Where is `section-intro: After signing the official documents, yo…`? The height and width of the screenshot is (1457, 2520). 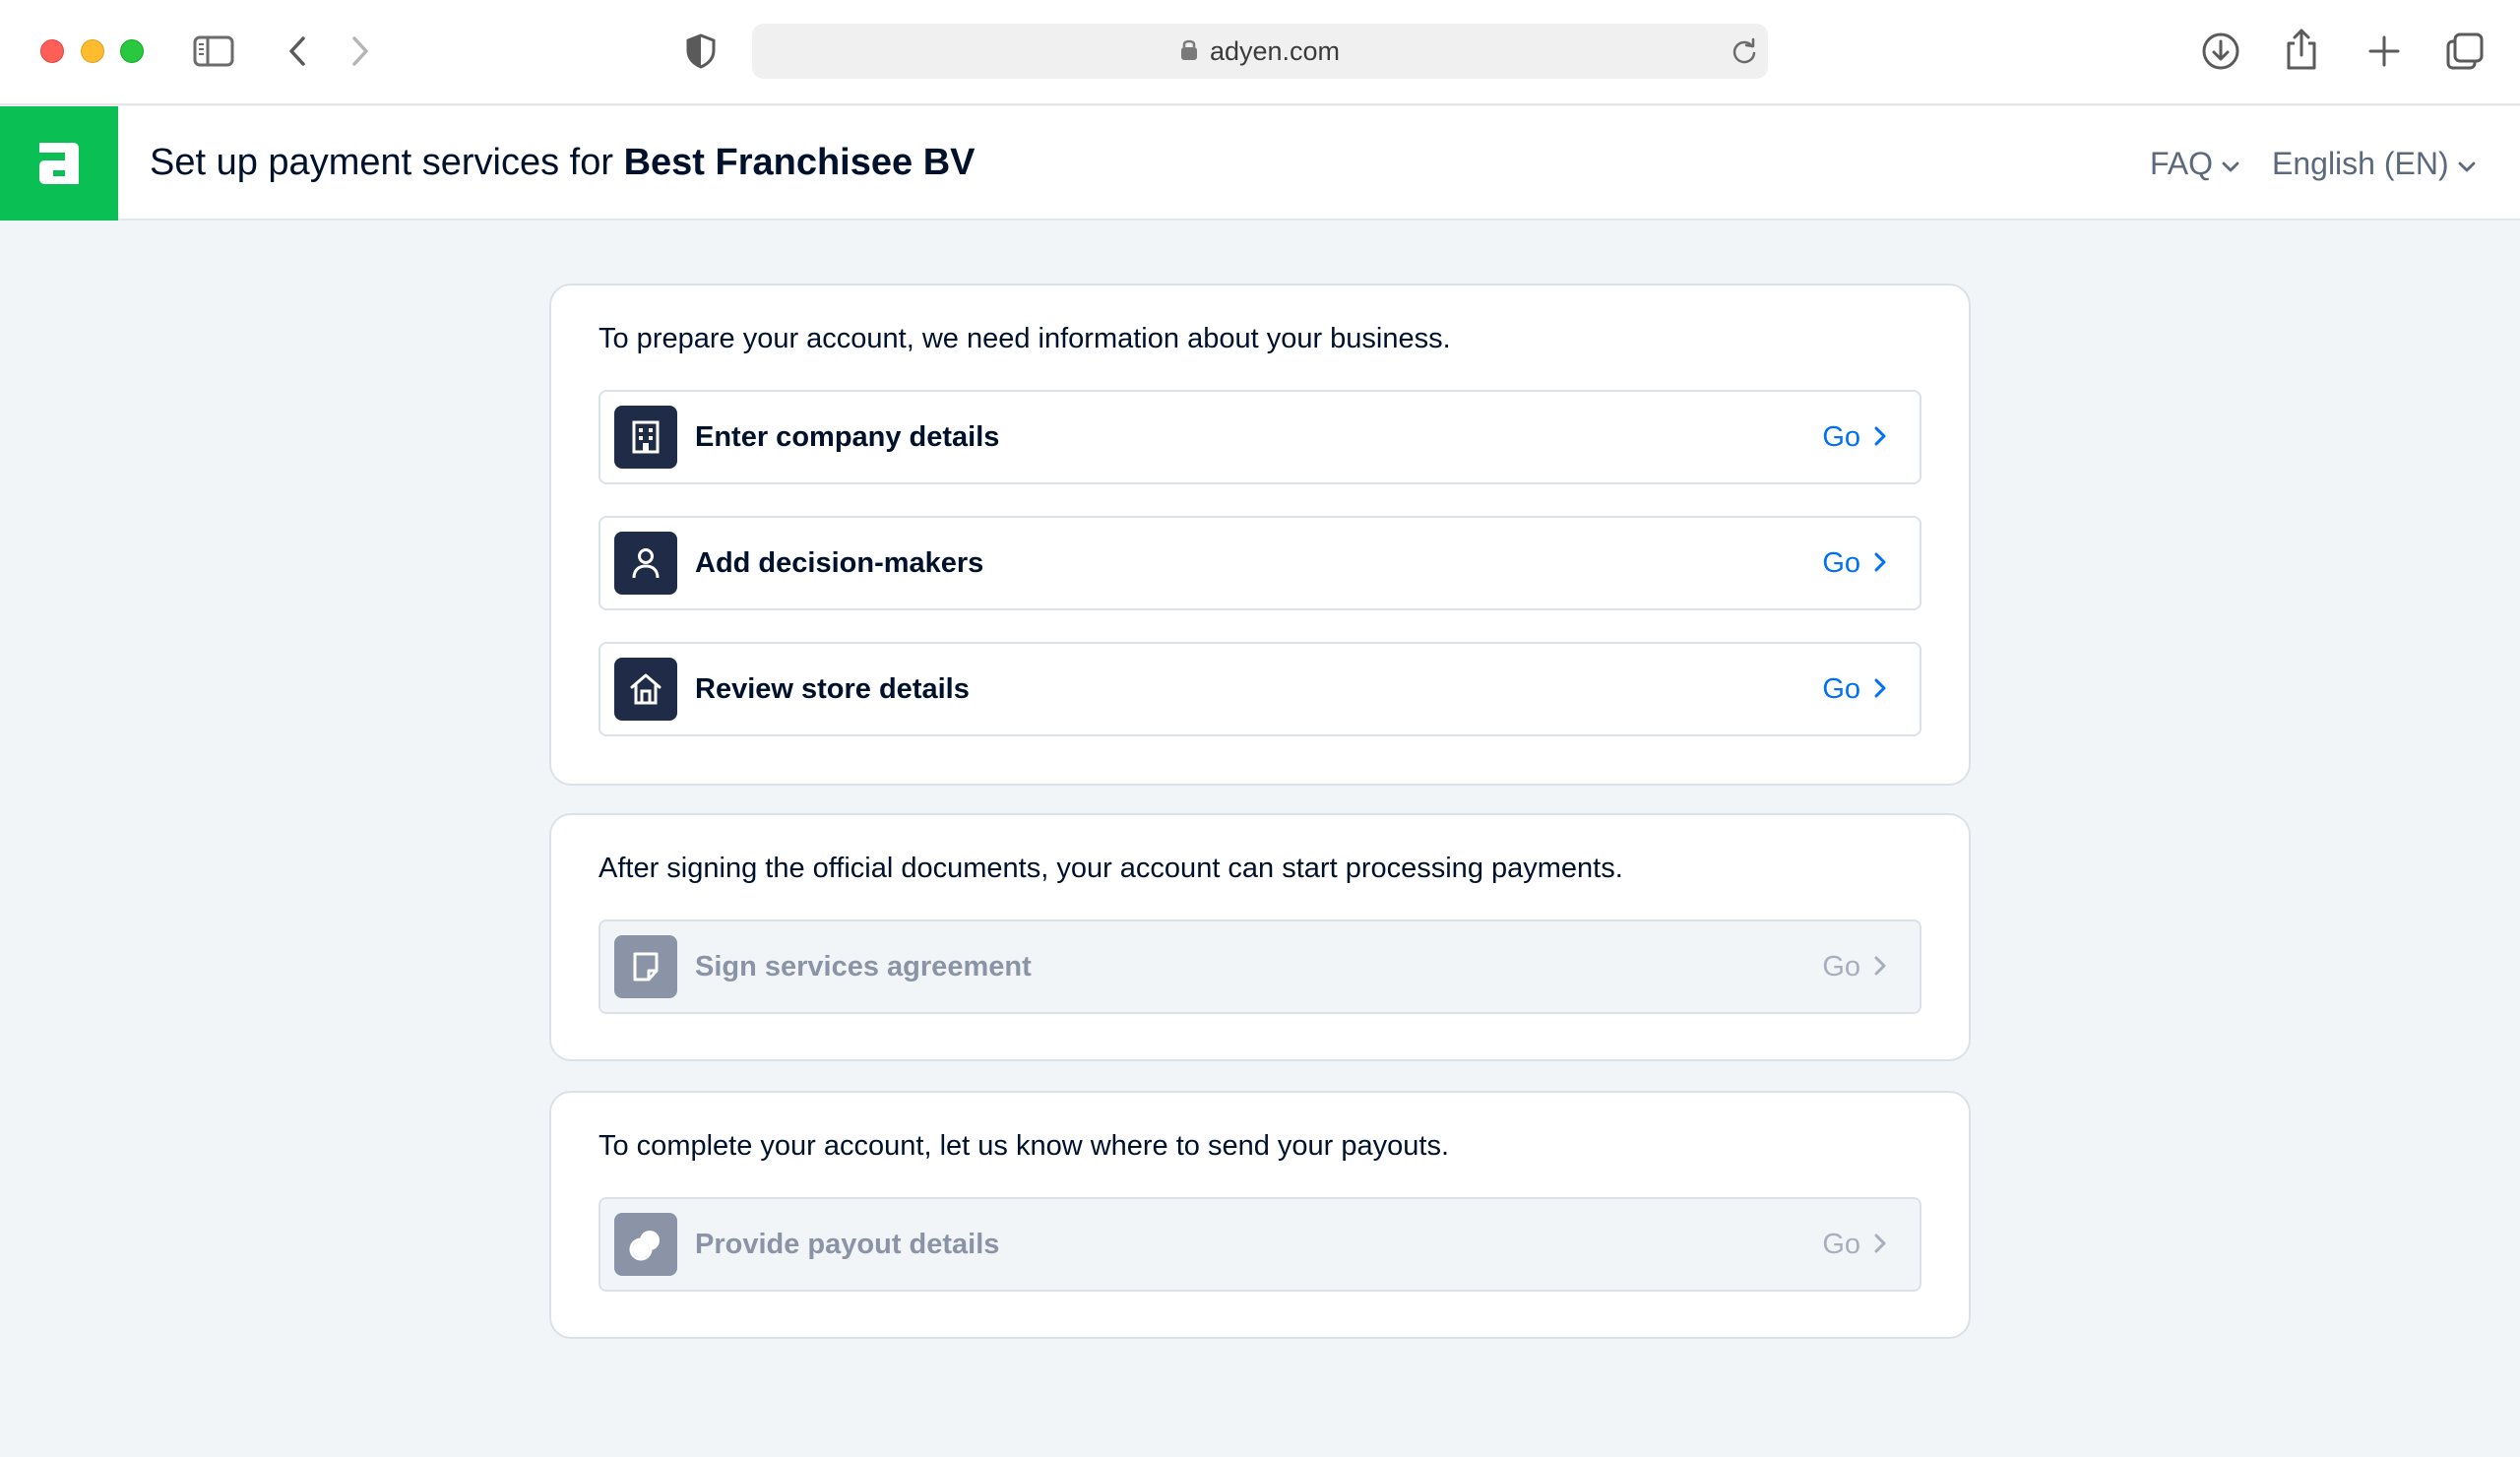
section-intro: After signing the official documents, yo… is located at coordinates (1110, 868).